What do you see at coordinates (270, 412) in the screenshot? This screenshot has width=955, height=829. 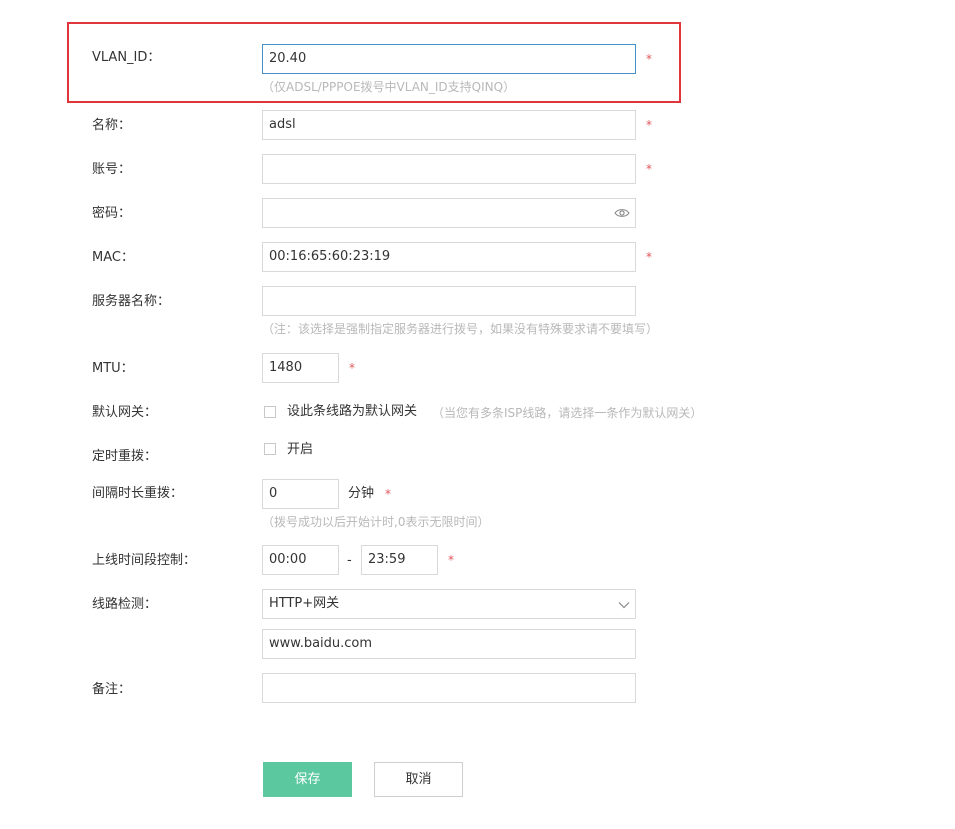 I see `default-gateway-checkbox` at bounding box center [270, 412].